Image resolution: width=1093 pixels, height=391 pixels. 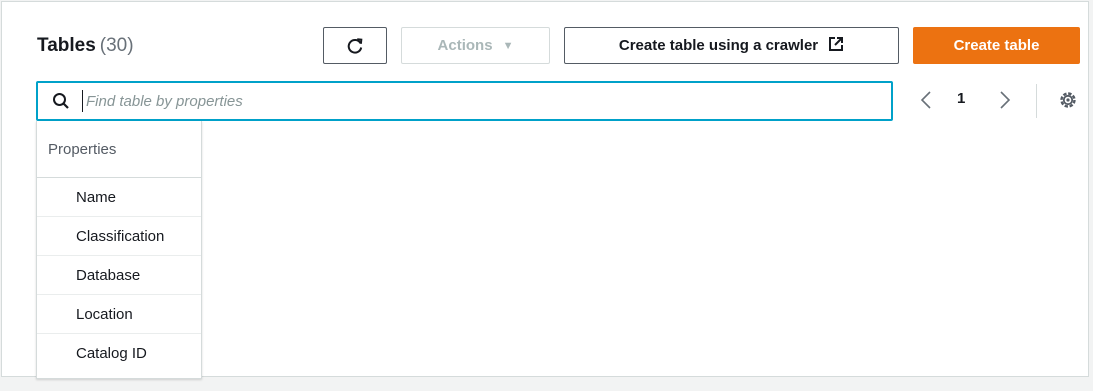 What do you see at coordinates (119, 236) in the screenshot?
I see `dropdown-item-classification: Classification` at bounding box center [119, 236].